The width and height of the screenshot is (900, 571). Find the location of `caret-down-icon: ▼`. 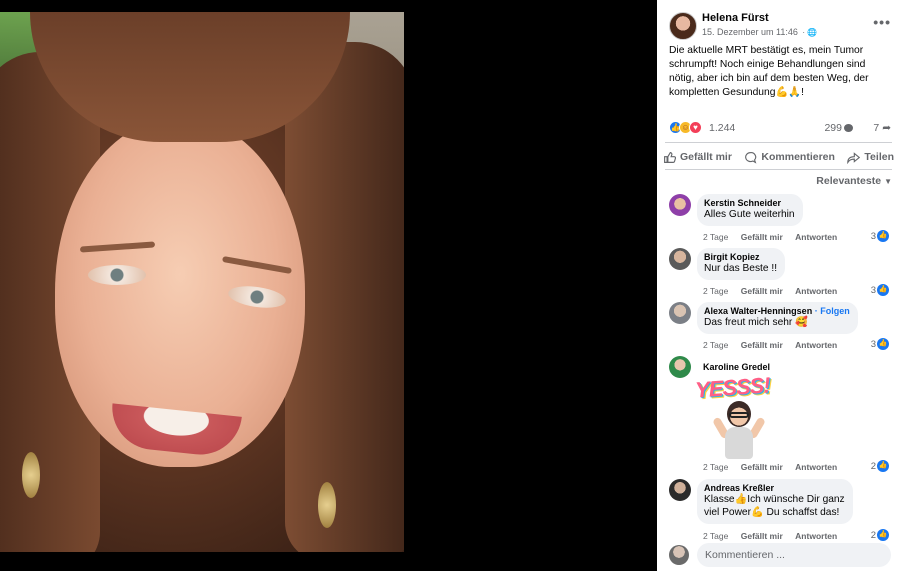

caret-down-icon: ▼ is located at coordinates (888, 181).